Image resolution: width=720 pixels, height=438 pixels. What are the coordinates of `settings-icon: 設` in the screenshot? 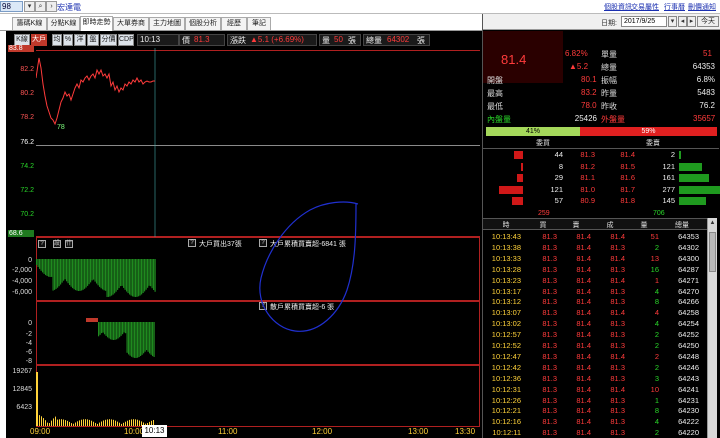 It's located at (57, 244).